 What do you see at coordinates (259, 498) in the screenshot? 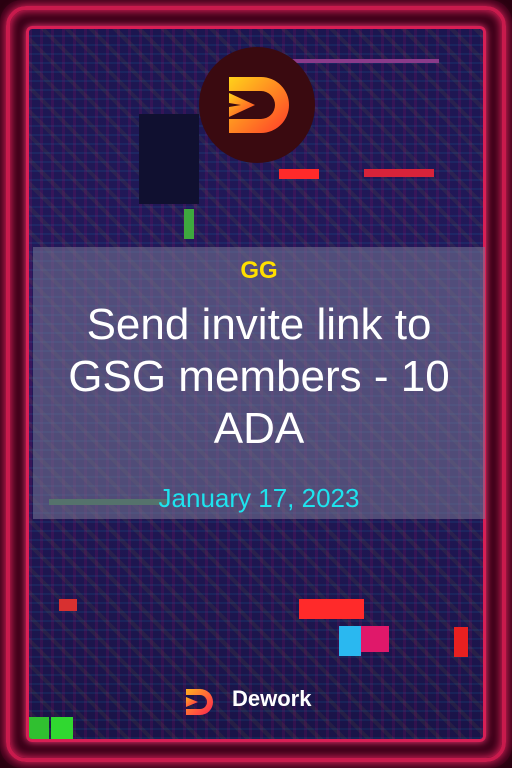
I see `task-date: January 17, 2023` at bounding box center [259, 498].